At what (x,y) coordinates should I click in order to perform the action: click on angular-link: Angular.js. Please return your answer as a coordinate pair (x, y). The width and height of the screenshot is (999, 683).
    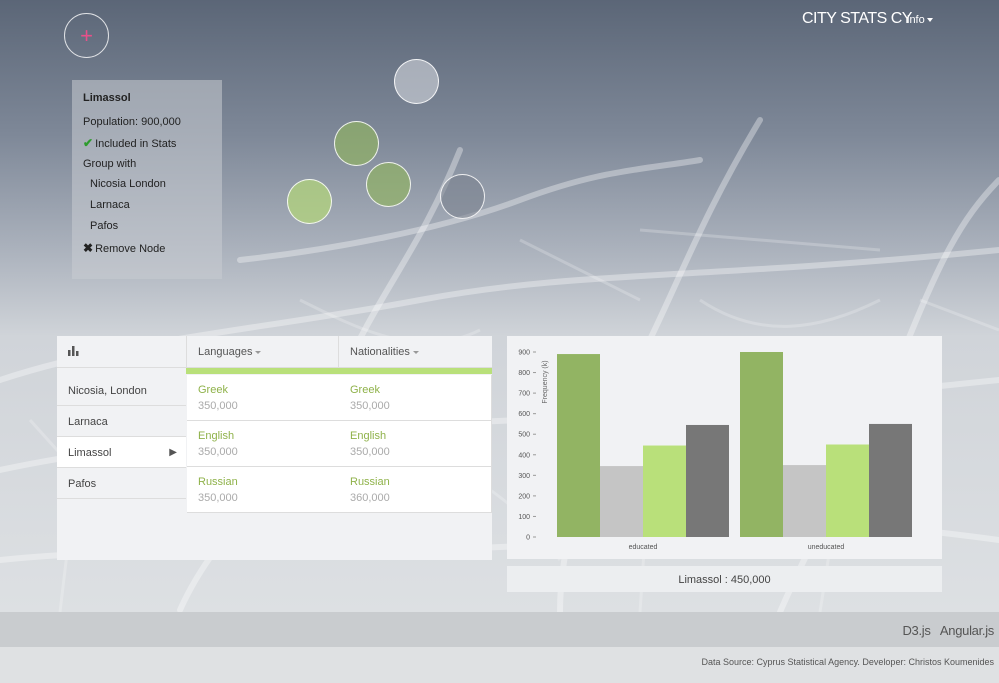
    Looking at the image, I should click on (967, 630).